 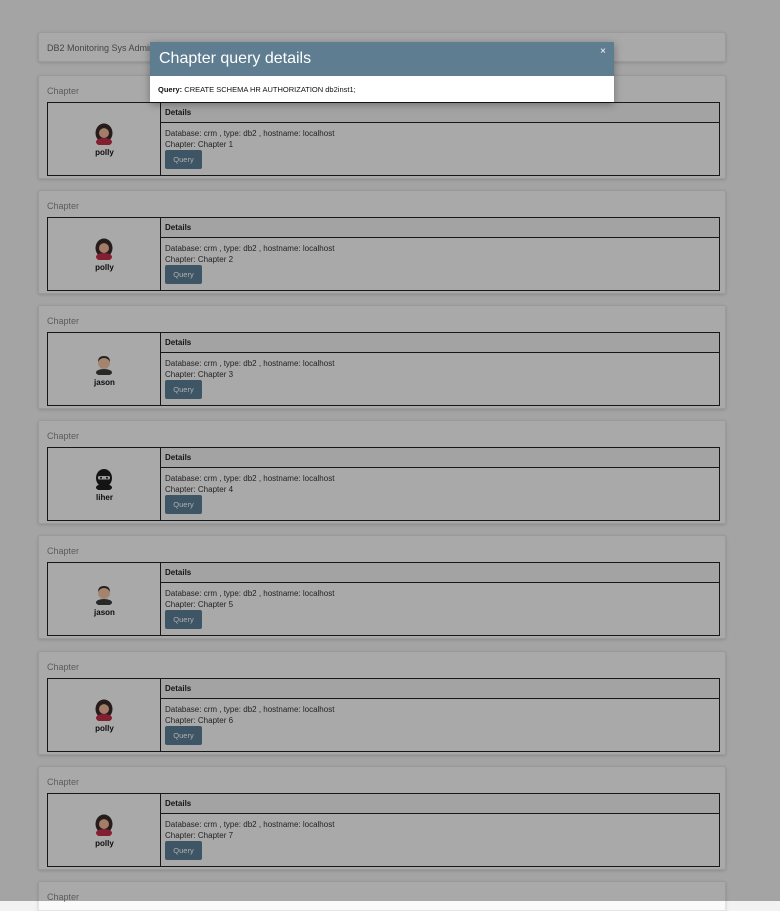 I want to click on close-icon: ×, so click(x=603, y=52).